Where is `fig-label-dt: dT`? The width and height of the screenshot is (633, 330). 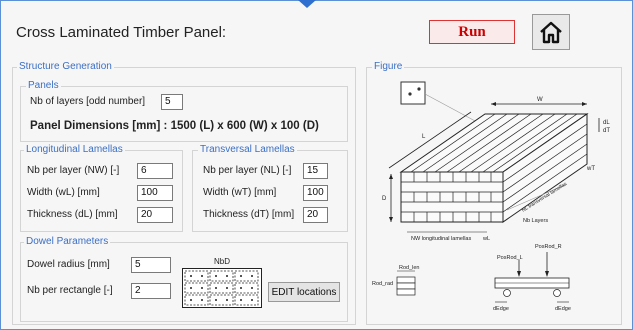 fig-label-dt: dT is located at coordinates (606, 131).